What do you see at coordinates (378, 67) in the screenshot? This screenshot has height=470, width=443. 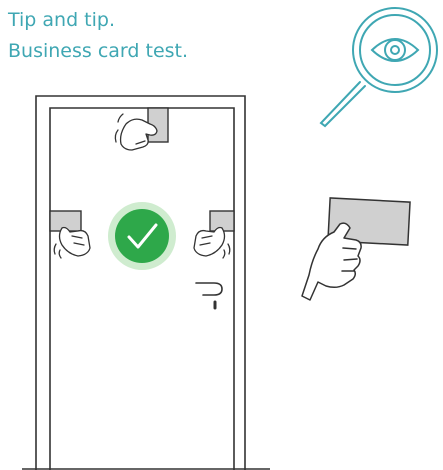 I see `magnifier-eye-icon` at bounding box center [378, 67].